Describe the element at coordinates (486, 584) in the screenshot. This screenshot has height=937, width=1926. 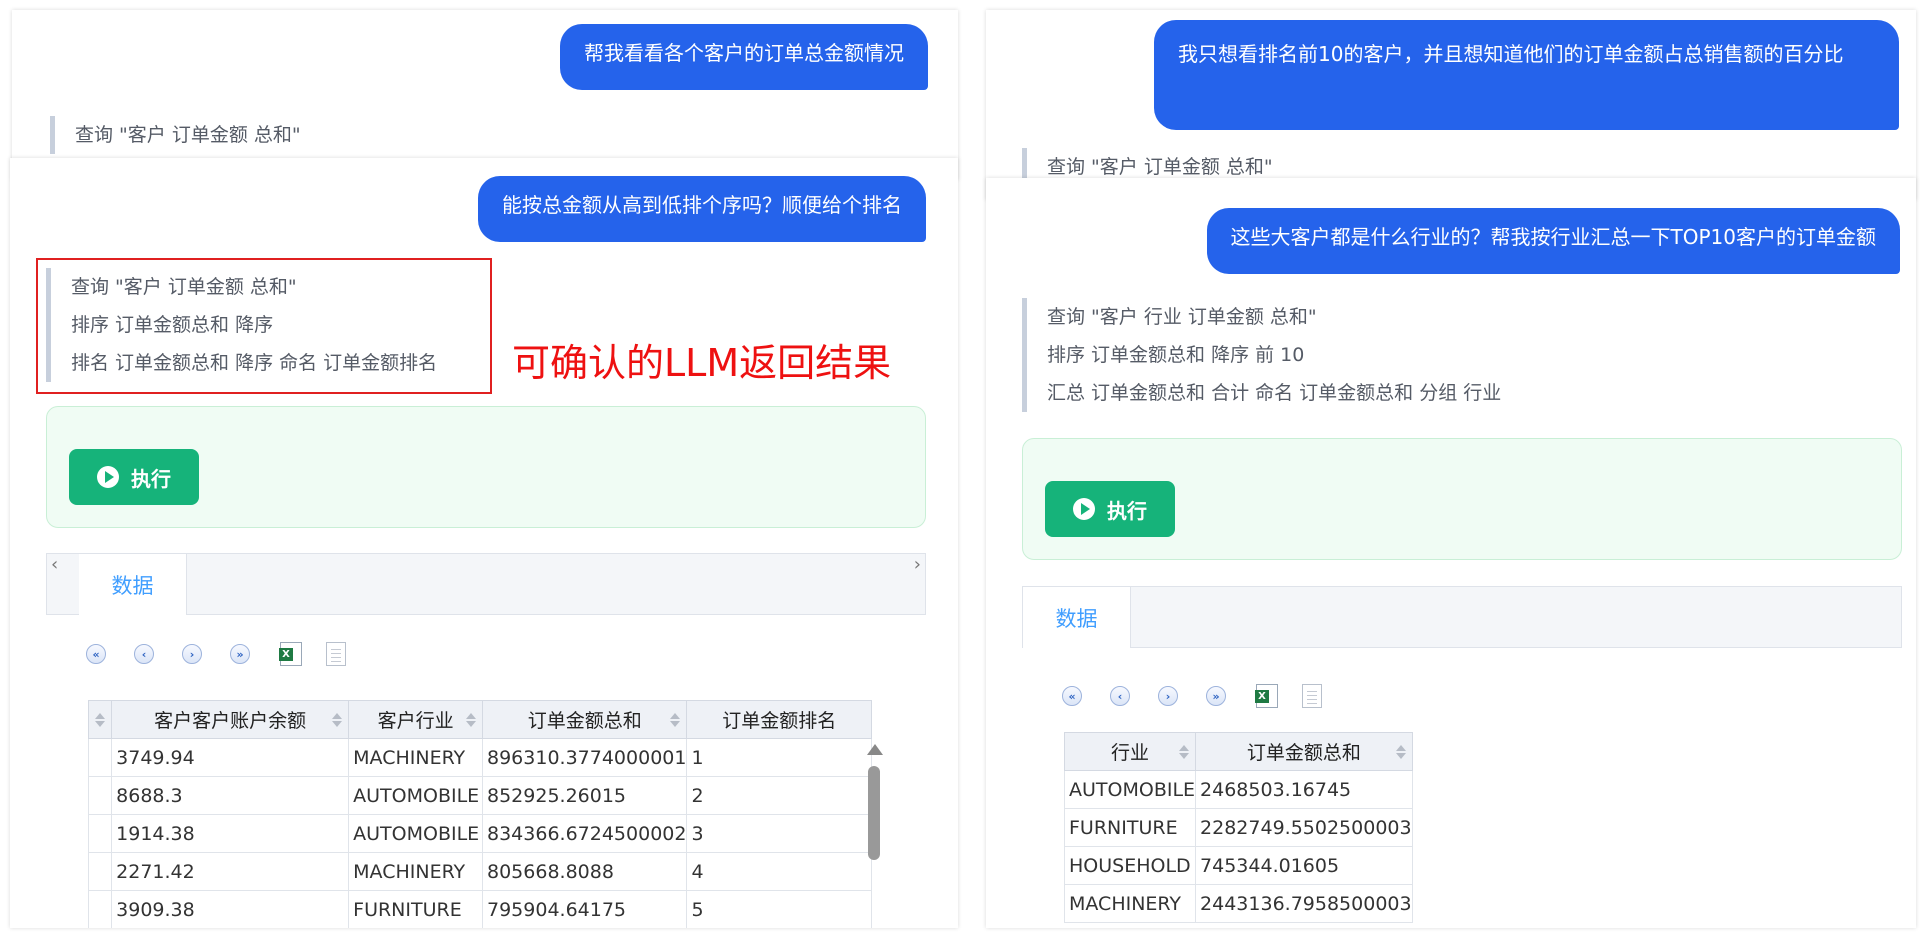
I see `left-tabs-bar: ‹ 数据 ›` at that location.